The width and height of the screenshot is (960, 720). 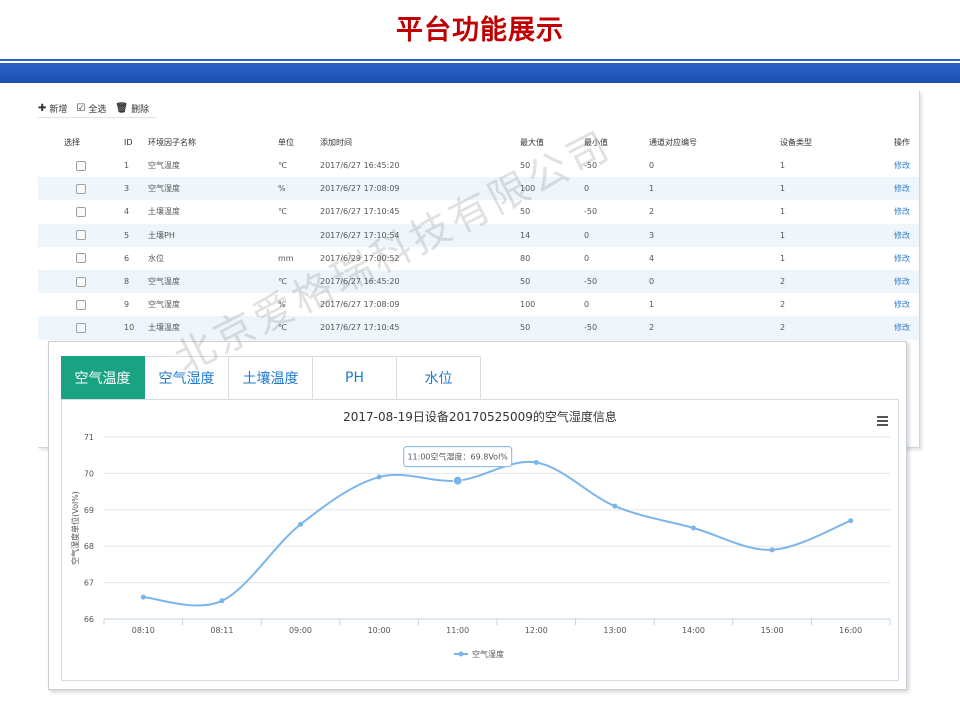 What do you see at coordinates (89, 546) in the screenshot?
I see `y-tick-label: 68` at bounding box center [89, 546].